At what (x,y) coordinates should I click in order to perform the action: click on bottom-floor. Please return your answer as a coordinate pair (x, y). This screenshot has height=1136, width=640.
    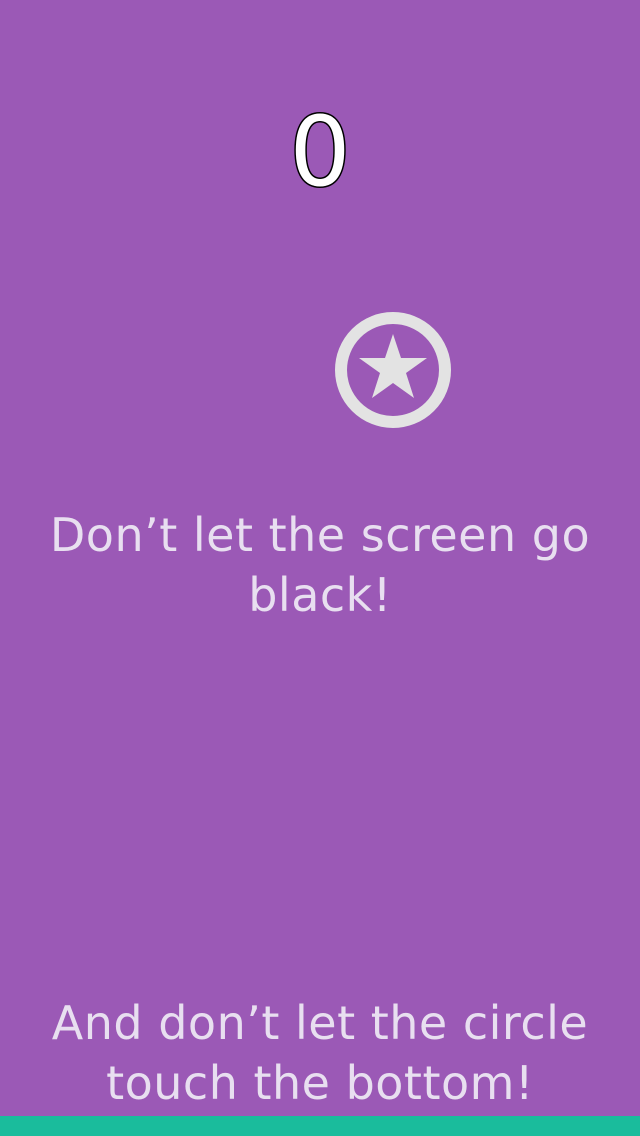
    Looking at the image, I should click on (320, 1126).